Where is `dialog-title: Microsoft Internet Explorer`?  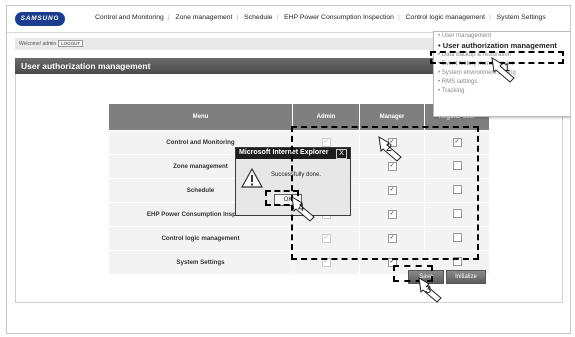
dialog-title: Microsoft Internet Explorer is located at coordinates (284, 152).